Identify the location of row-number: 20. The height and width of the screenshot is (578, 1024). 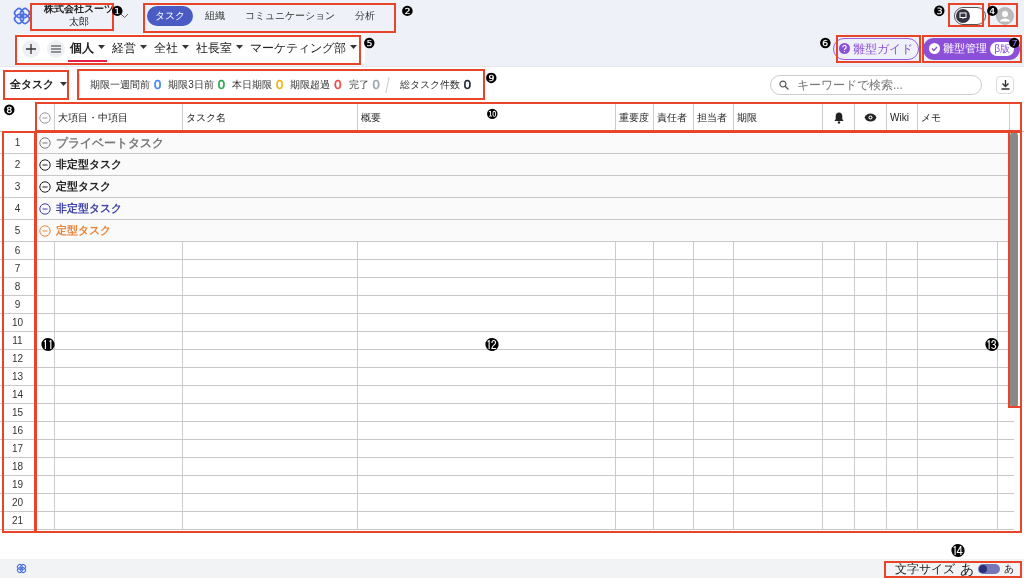
(17, 503).